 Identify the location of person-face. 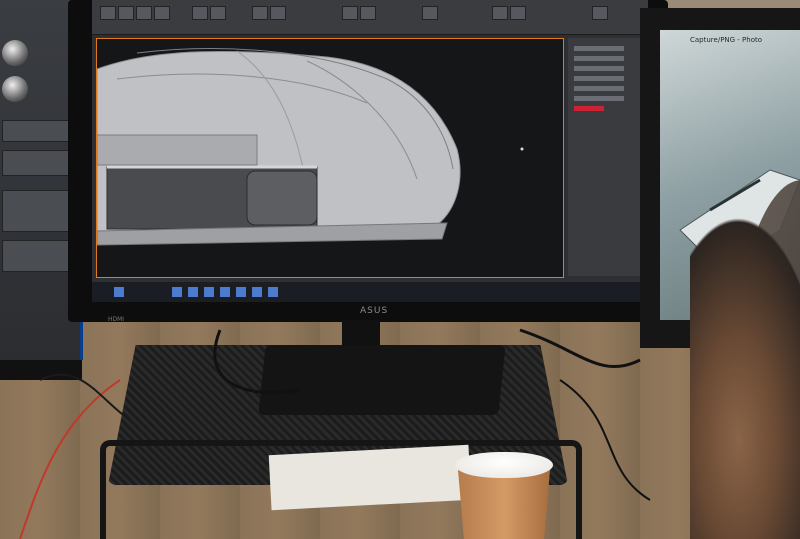
(745, 349).